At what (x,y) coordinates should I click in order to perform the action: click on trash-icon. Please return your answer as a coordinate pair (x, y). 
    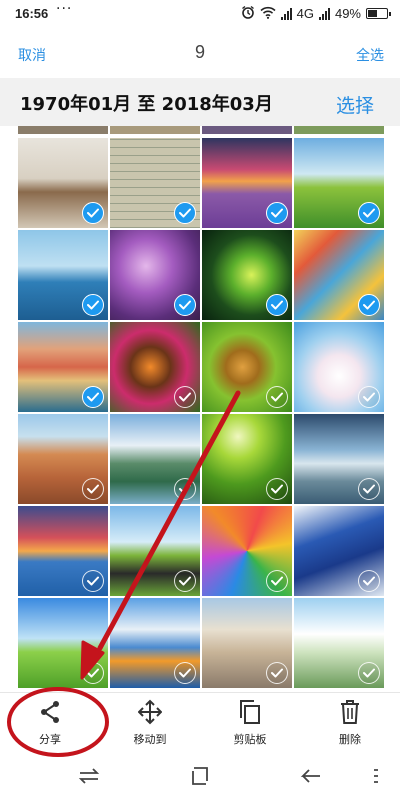
    Looking at the image, I should click on (350, 713).